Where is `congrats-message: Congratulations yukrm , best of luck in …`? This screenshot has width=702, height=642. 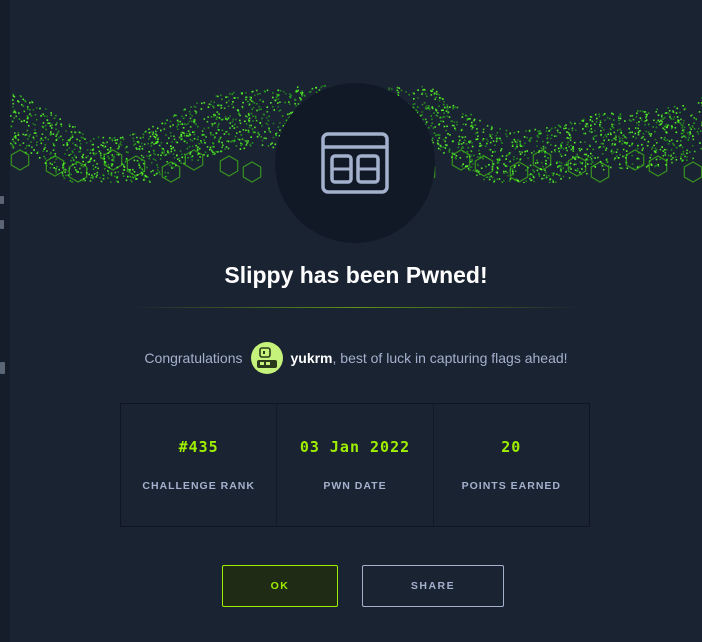 congrats-message: Congratulations yukrm , best of luck in … is located at coordinates (356, 358).